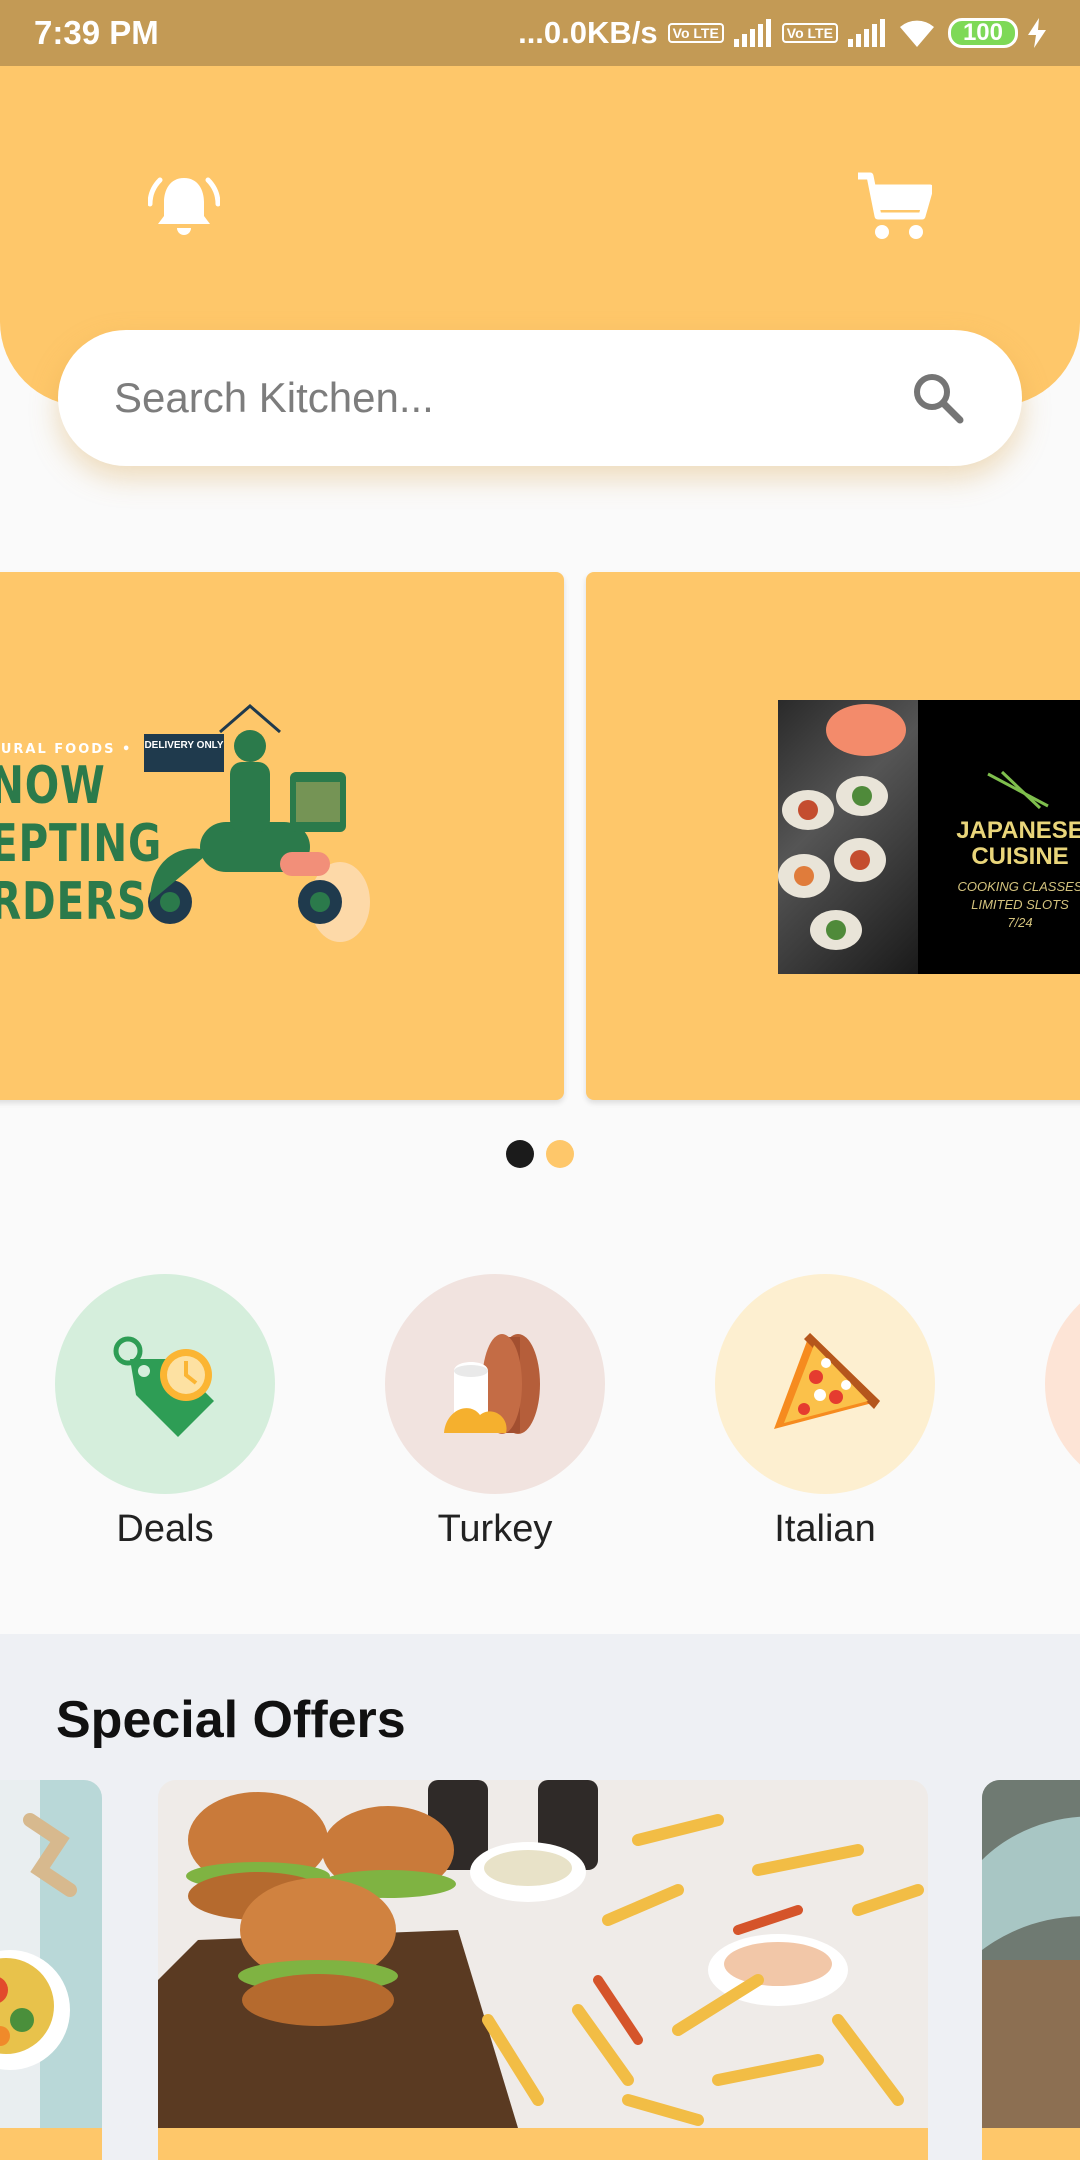  I want to click on bread-icon, so click(492, 1384).